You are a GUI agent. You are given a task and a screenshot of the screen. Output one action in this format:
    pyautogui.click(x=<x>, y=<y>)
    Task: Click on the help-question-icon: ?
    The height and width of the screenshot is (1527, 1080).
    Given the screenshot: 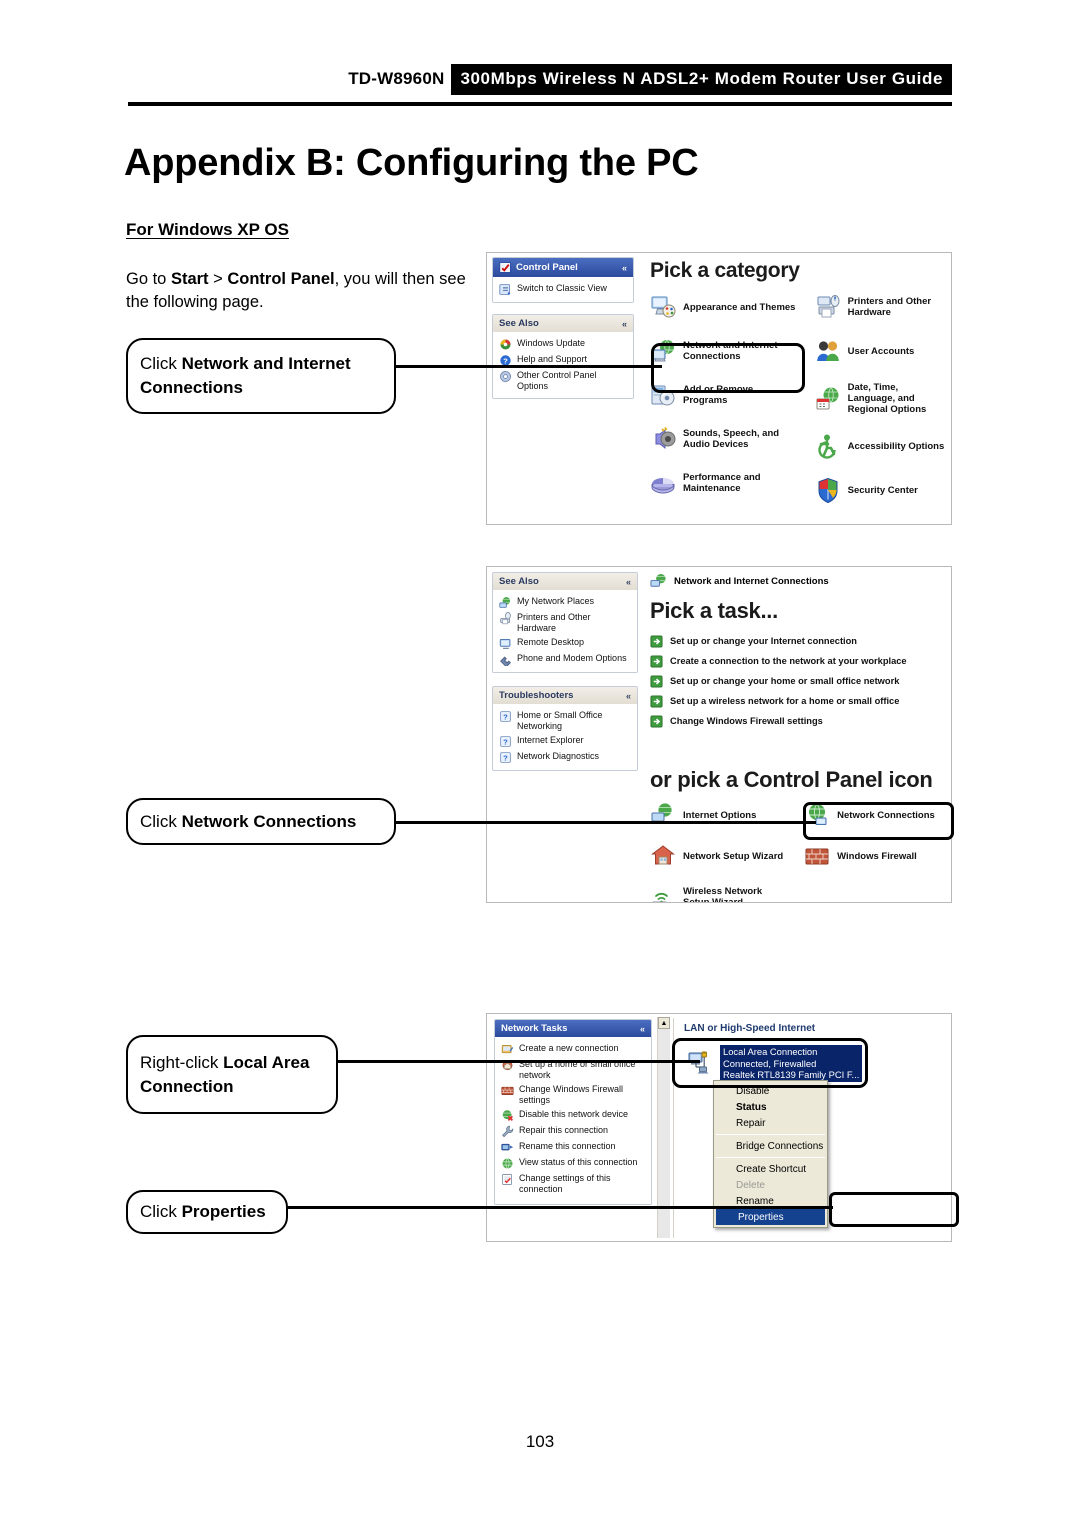 What is the action you would take?
    pyautogui.click(x=505, y=741)
    